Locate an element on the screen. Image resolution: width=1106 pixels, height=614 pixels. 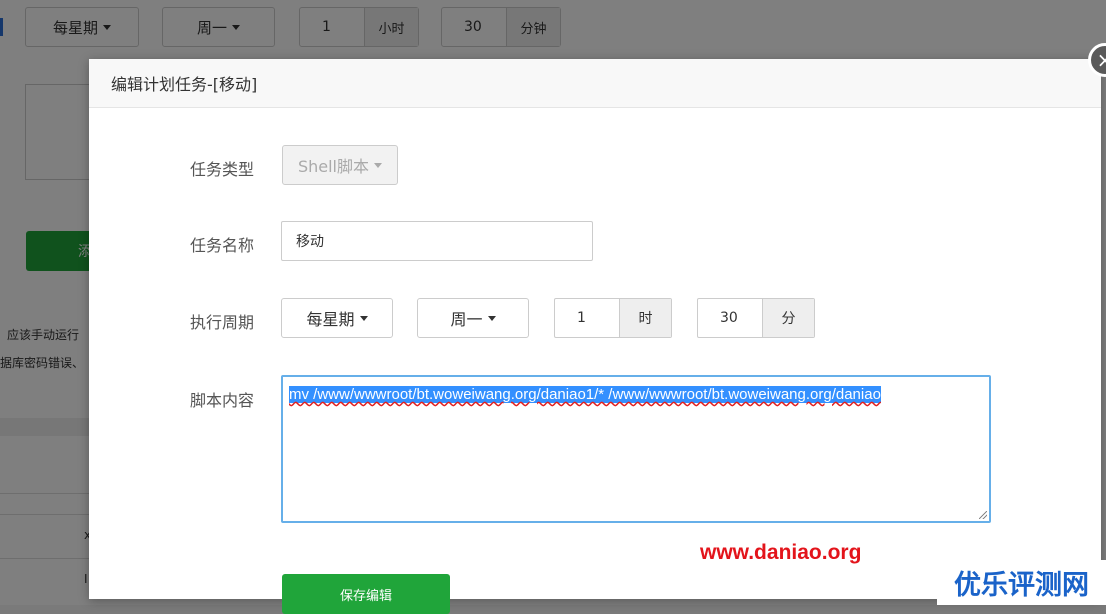
resize-grip-icon is located at coordinates (983, 515).